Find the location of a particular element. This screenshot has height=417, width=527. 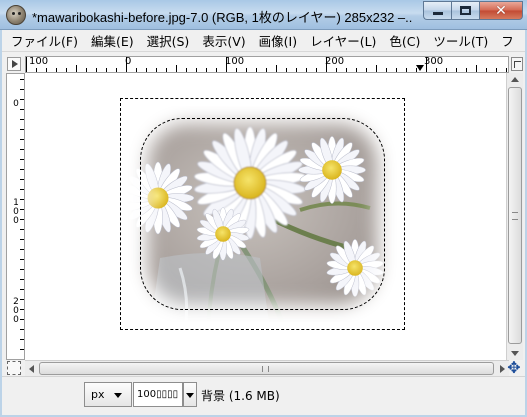

vertical-scroll-thumb is located at coordinates (515, 215).